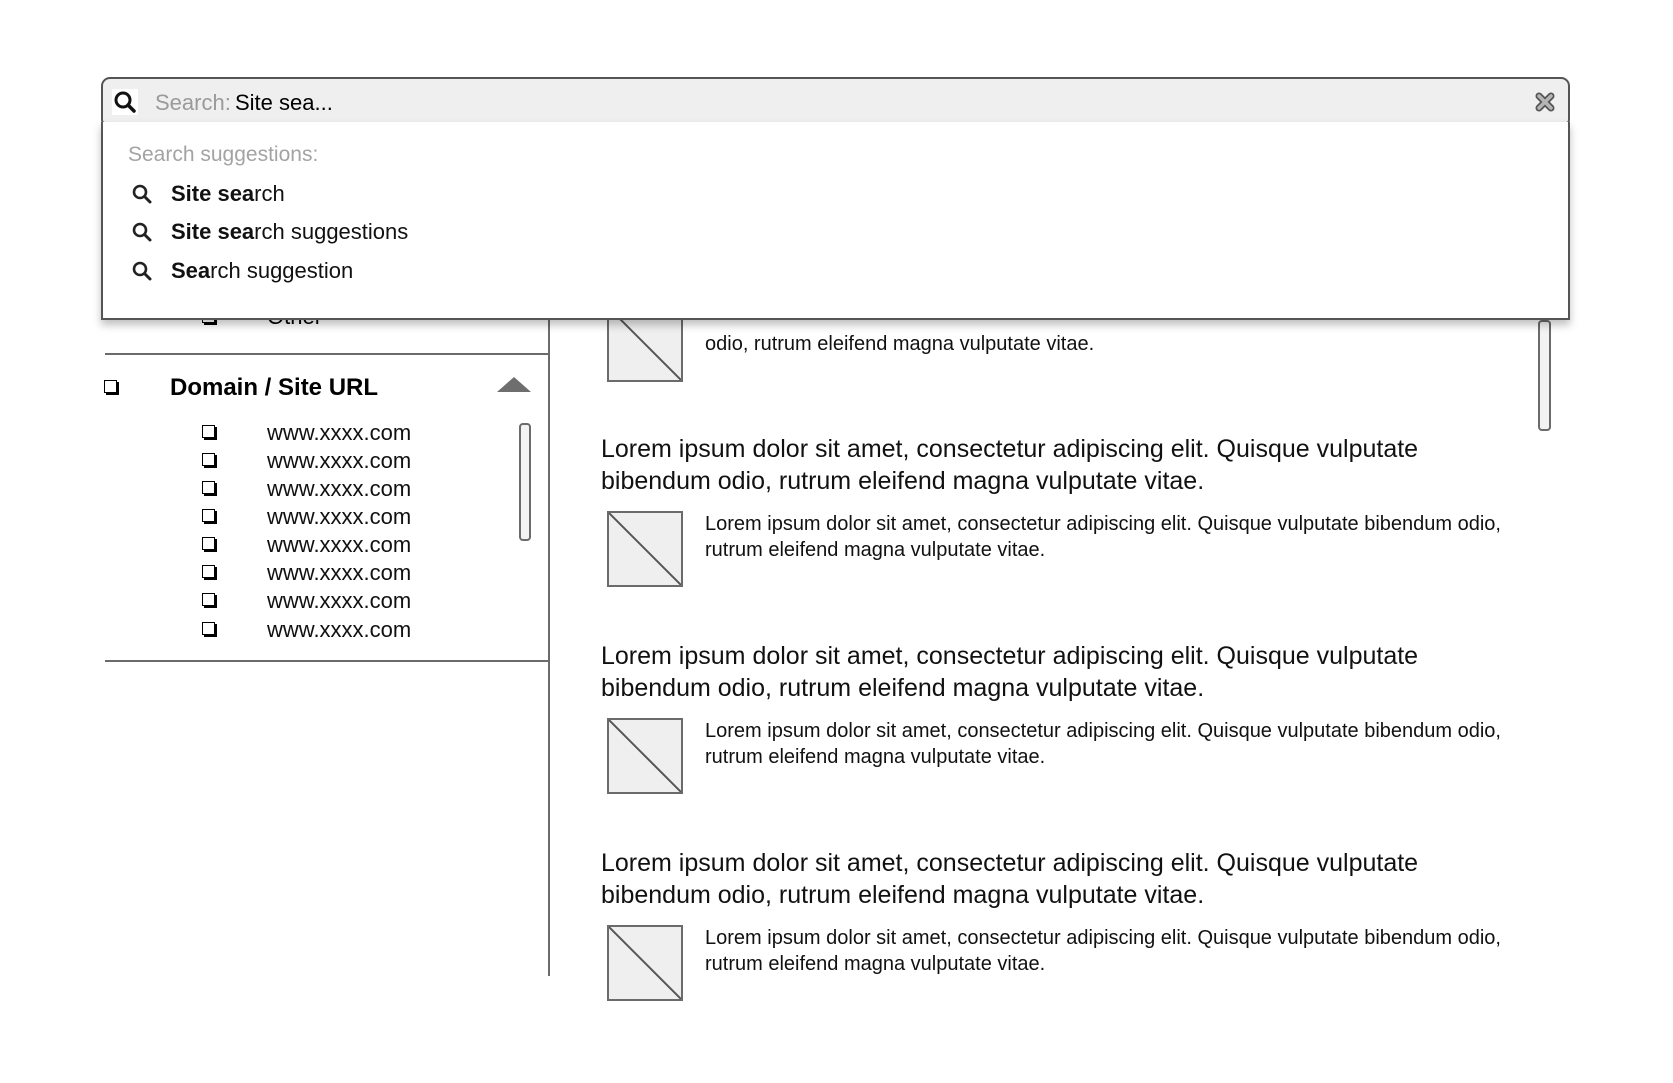 The image size is (1673, 1083). I want to click on filter-divider-bottom, so click(327, 661).